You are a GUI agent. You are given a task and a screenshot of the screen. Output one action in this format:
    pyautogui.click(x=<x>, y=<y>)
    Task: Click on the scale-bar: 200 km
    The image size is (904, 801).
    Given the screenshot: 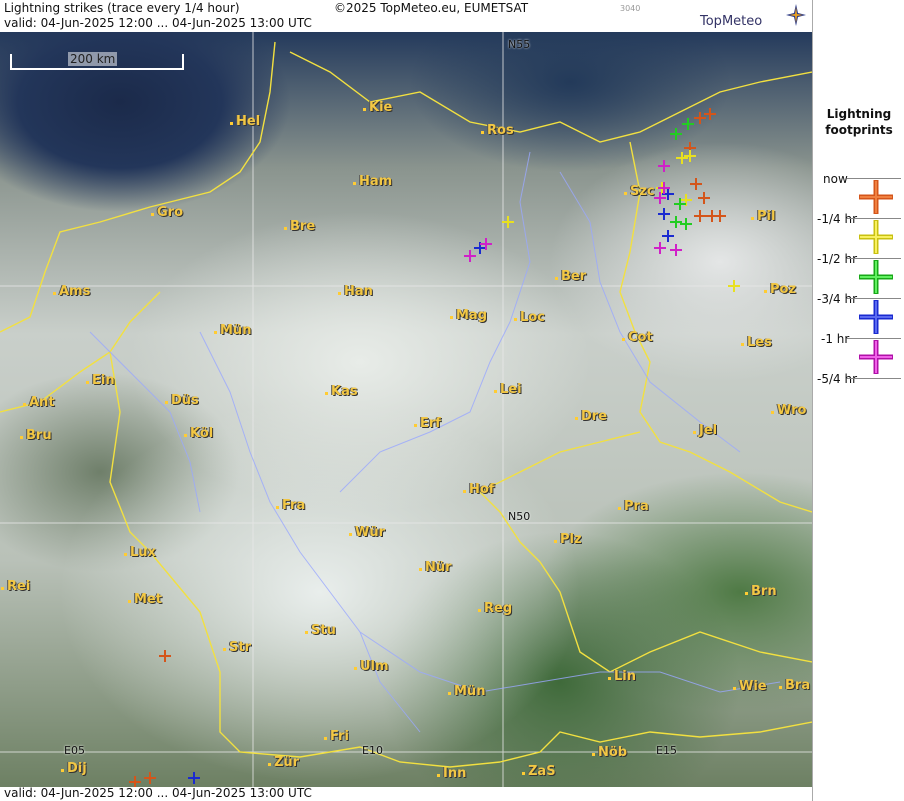 What is the action you would take?
    pyautogui.click(x=97, y=61)
    